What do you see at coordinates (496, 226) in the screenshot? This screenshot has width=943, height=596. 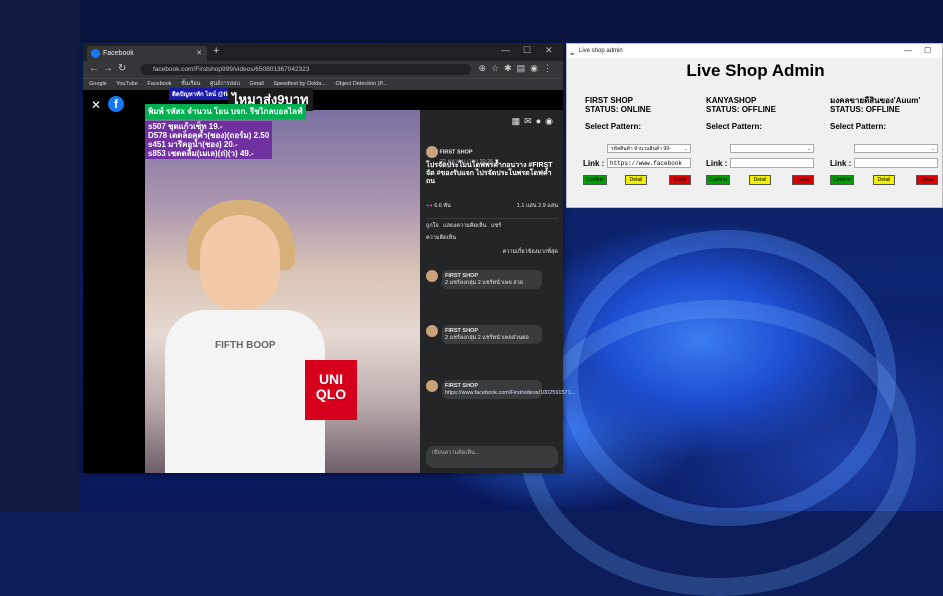 I see `share-button: แชร์` at bounding box center [496, 226].